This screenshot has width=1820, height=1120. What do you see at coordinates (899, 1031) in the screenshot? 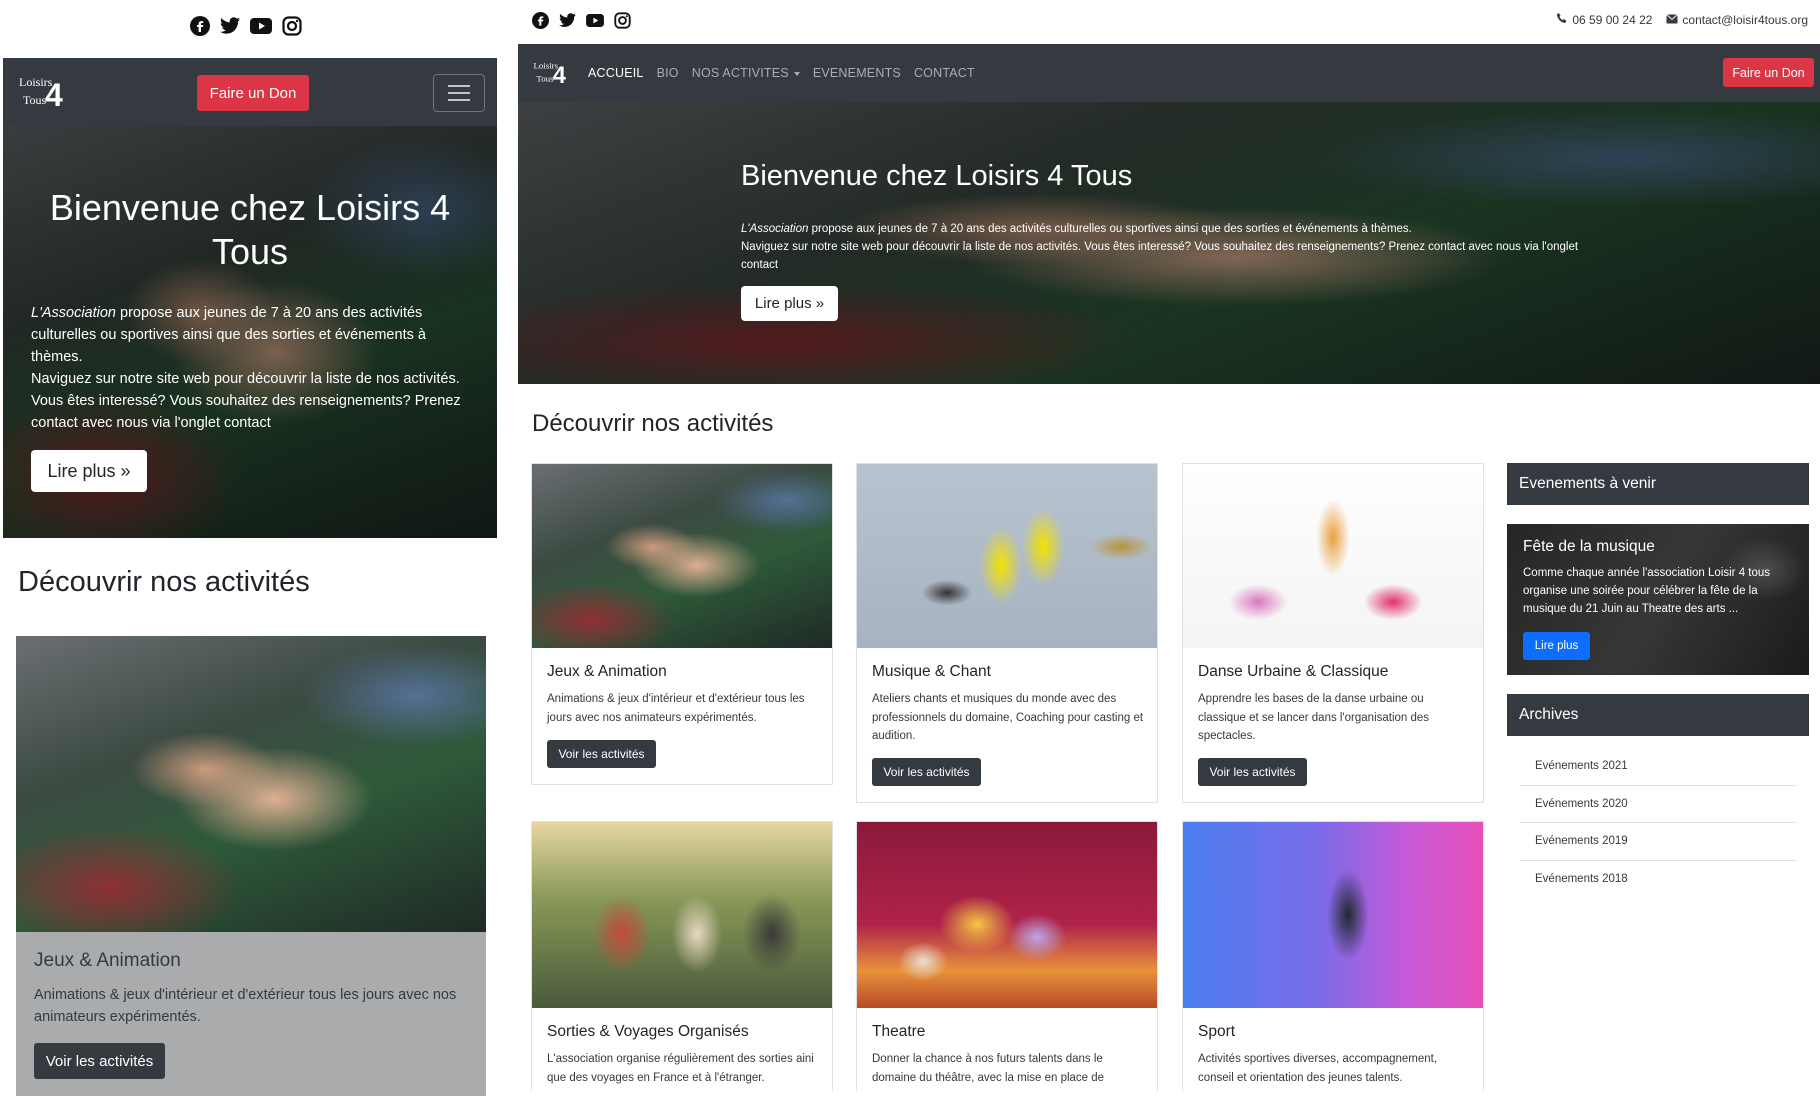
I see `activity-title: Theatre` at bounding box center [899, 1031].